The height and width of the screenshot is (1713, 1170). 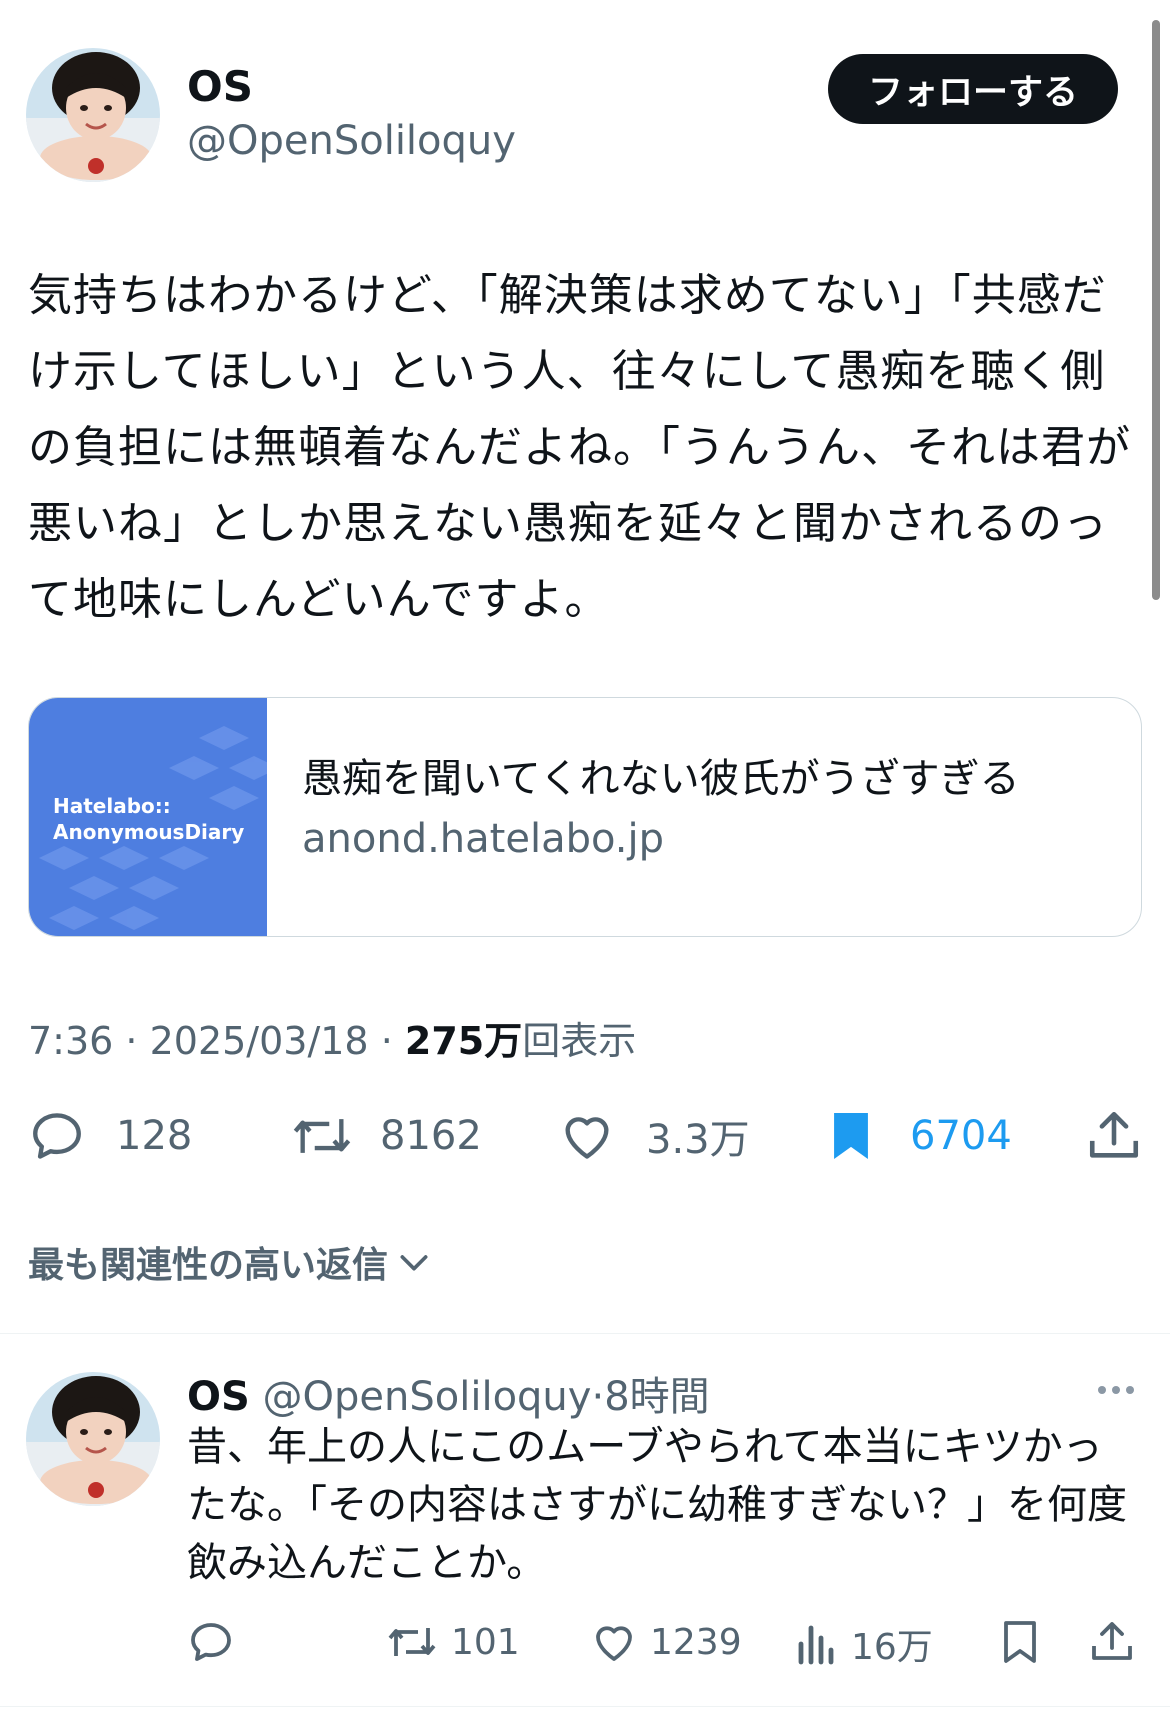 I want to click on card-thumb-line2: AnonymousDiary, so click(x=149, y=832).